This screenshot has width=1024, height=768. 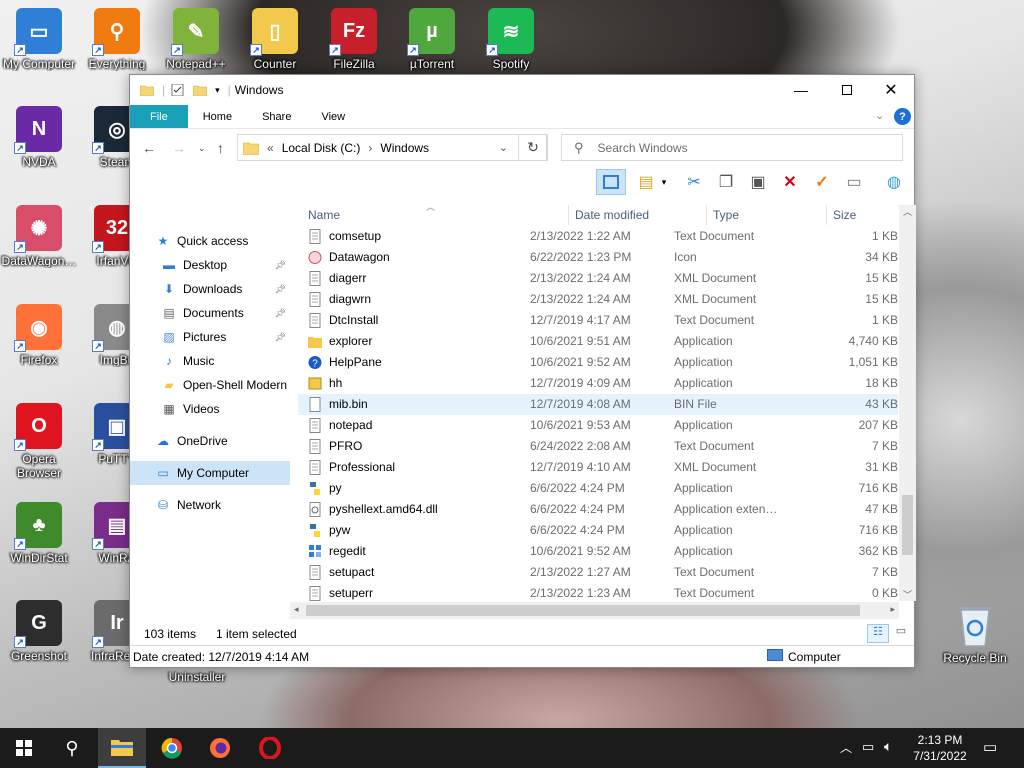 I want to click on desktop-icon-counter: ▯ ↗ Counter, so click(x=275, y=39).